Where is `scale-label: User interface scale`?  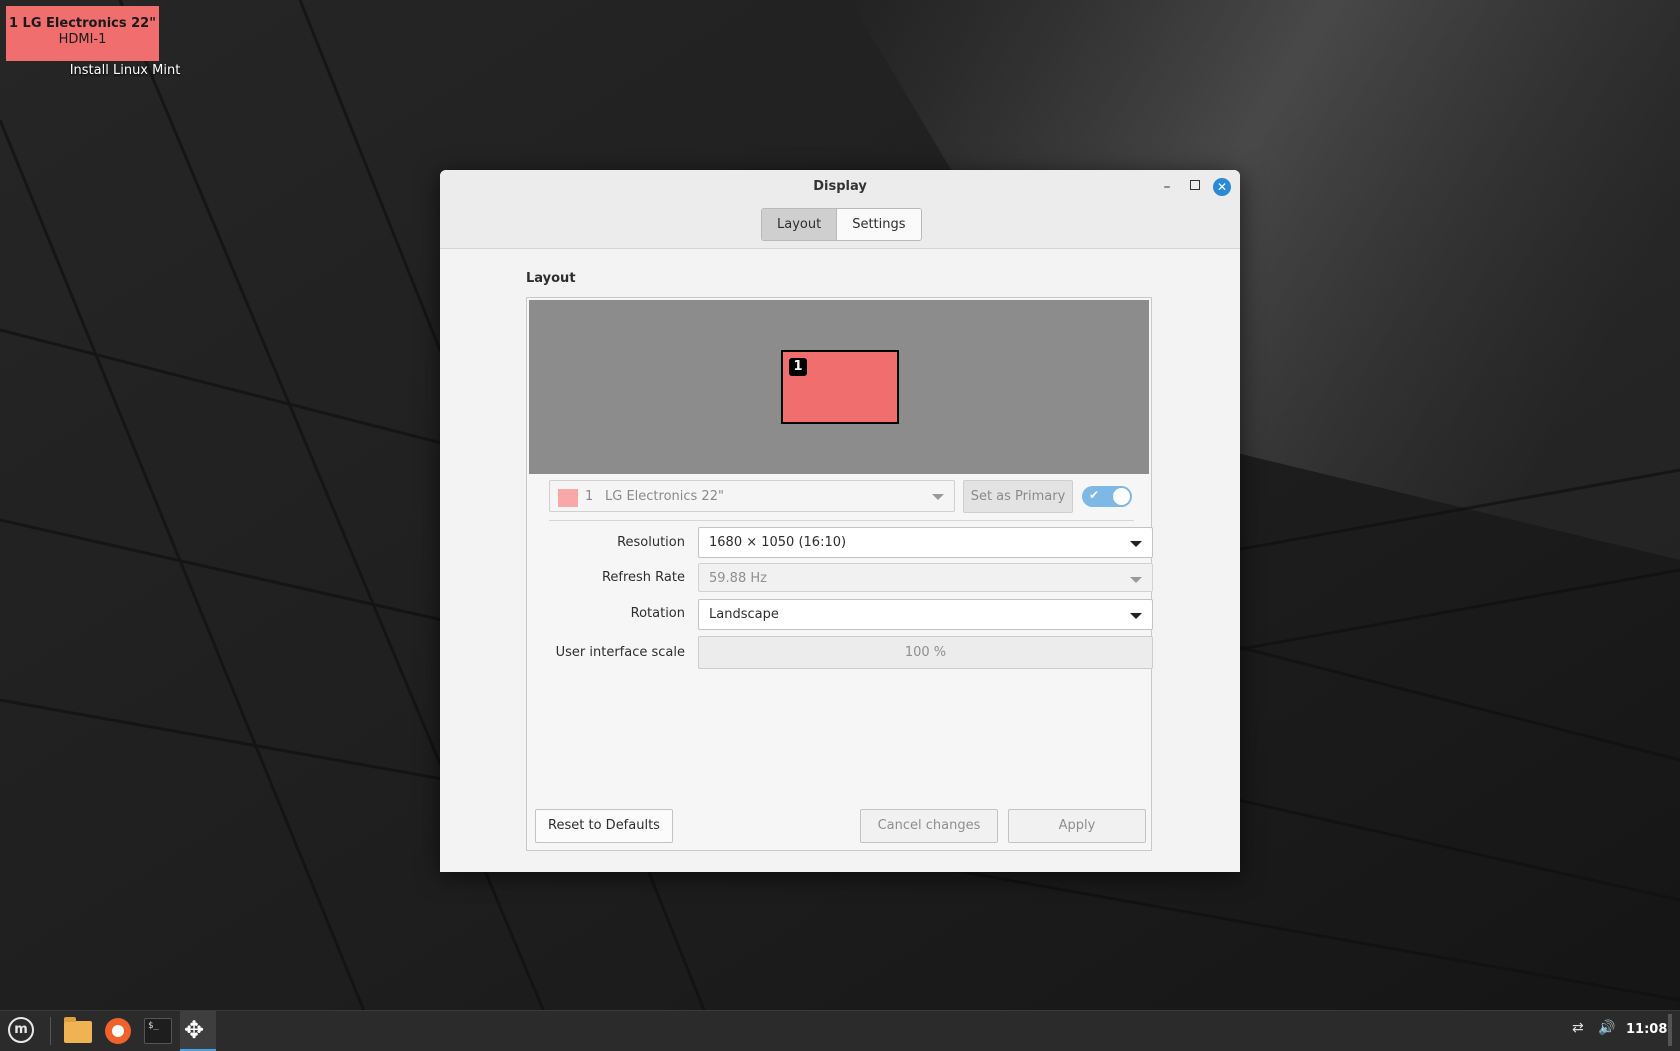 scale-label: User interface scale is located at coordinates (620, 652).